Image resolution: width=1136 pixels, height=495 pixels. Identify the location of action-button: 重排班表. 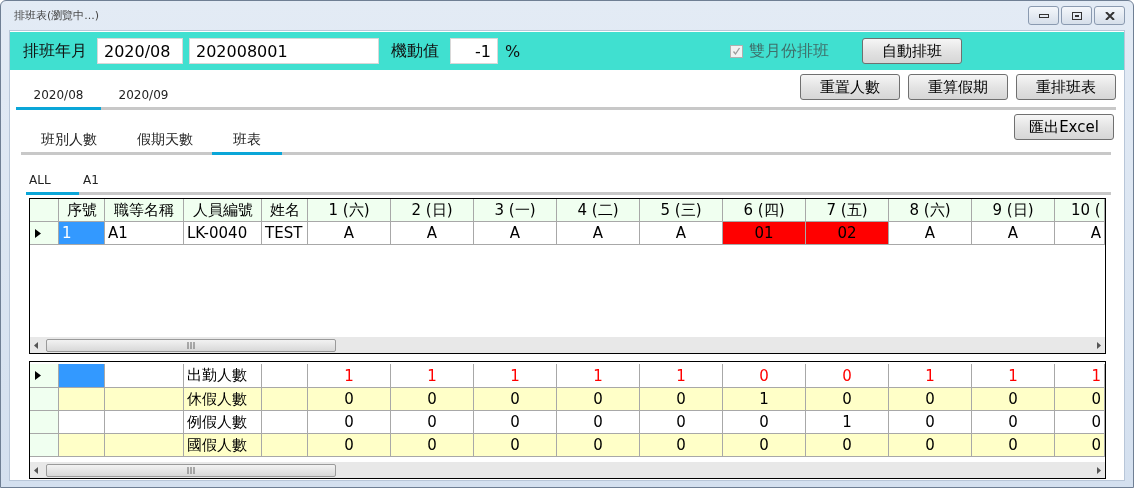
(1066, 87).